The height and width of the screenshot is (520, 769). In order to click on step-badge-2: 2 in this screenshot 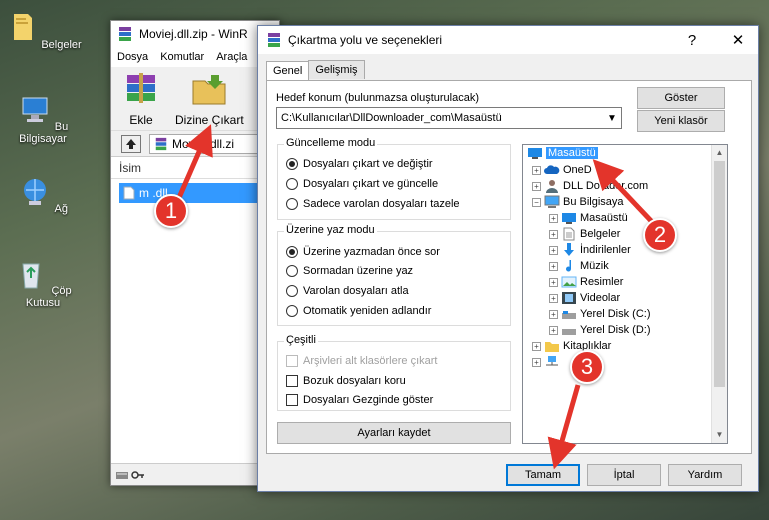, I will do `click(660, 235)`.